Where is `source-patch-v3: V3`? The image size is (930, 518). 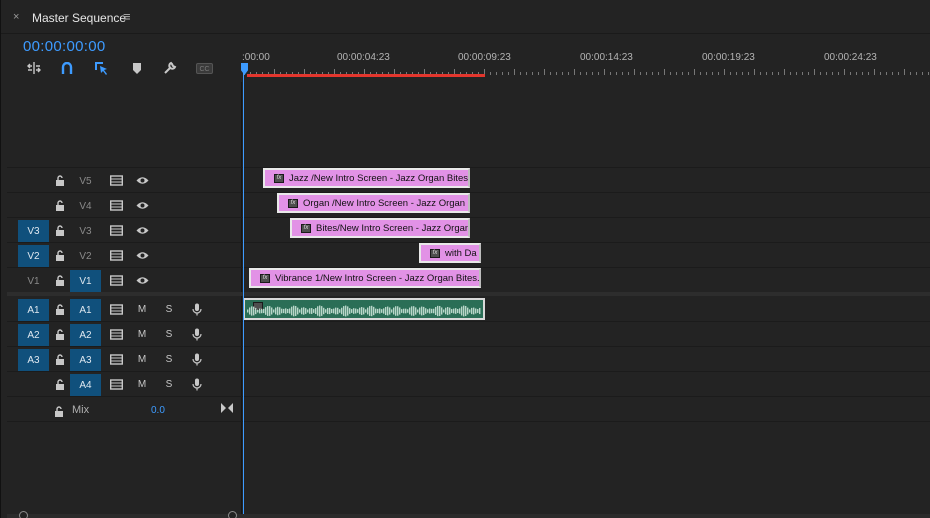
source-patch-v3: V3 is located at coordinates (33, 231).